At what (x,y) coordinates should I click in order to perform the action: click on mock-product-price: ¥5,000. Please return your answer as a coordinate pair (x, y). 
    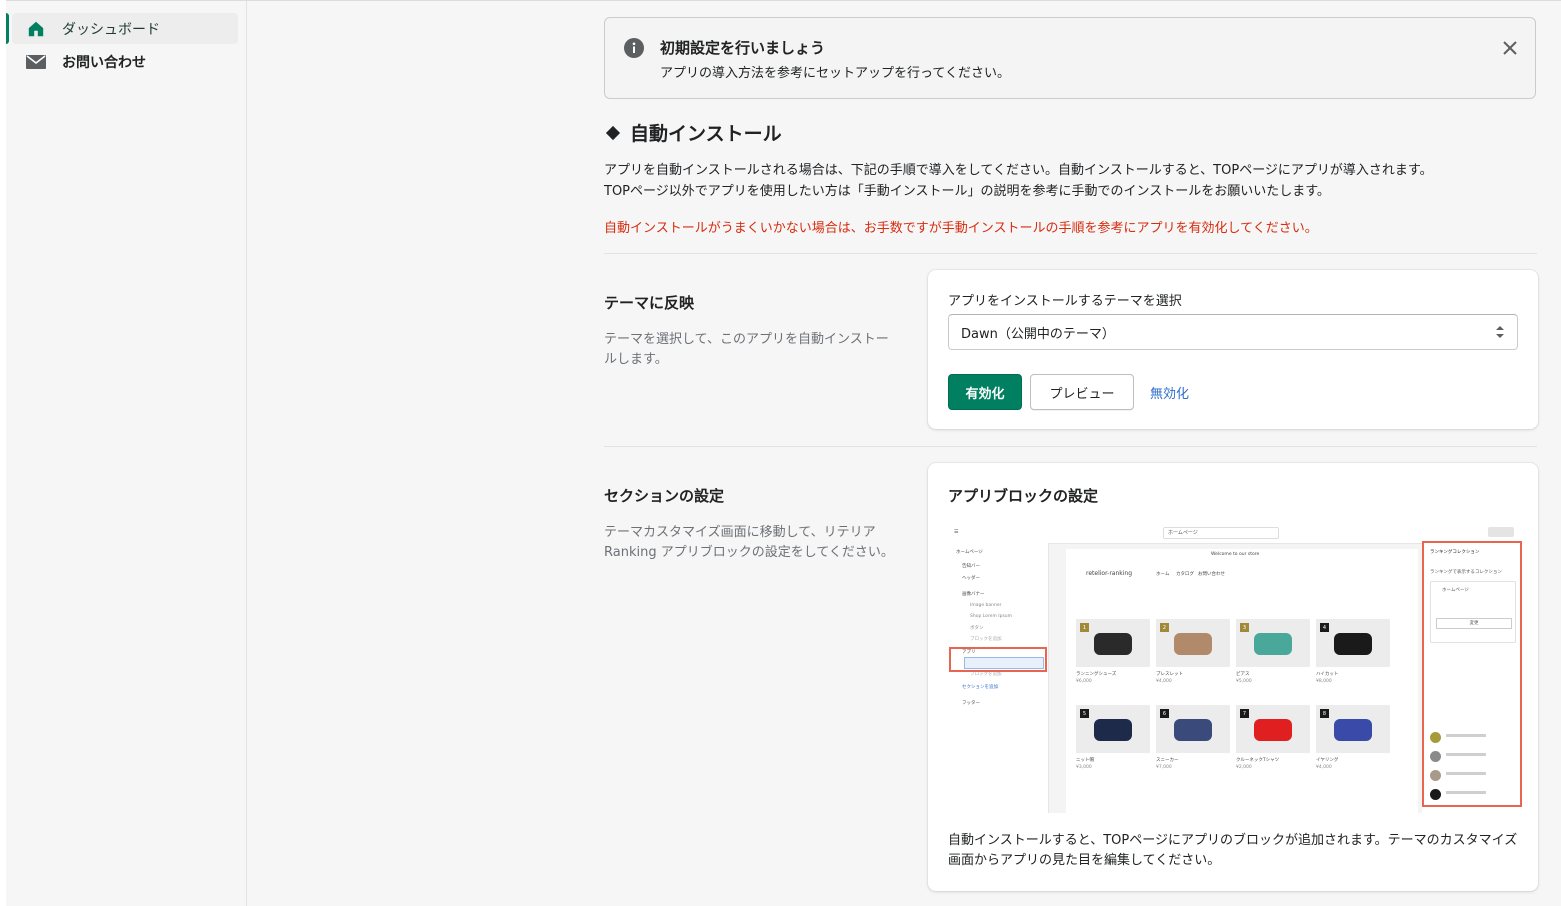
    Looking at the image, I should click on (1244, 681).